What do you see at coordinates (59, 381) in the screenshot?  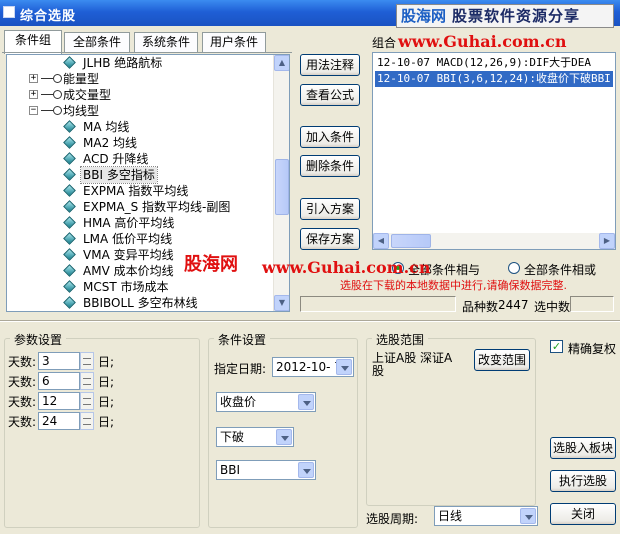 I see `param-days-input: 6` at bounding box center [59, 381].